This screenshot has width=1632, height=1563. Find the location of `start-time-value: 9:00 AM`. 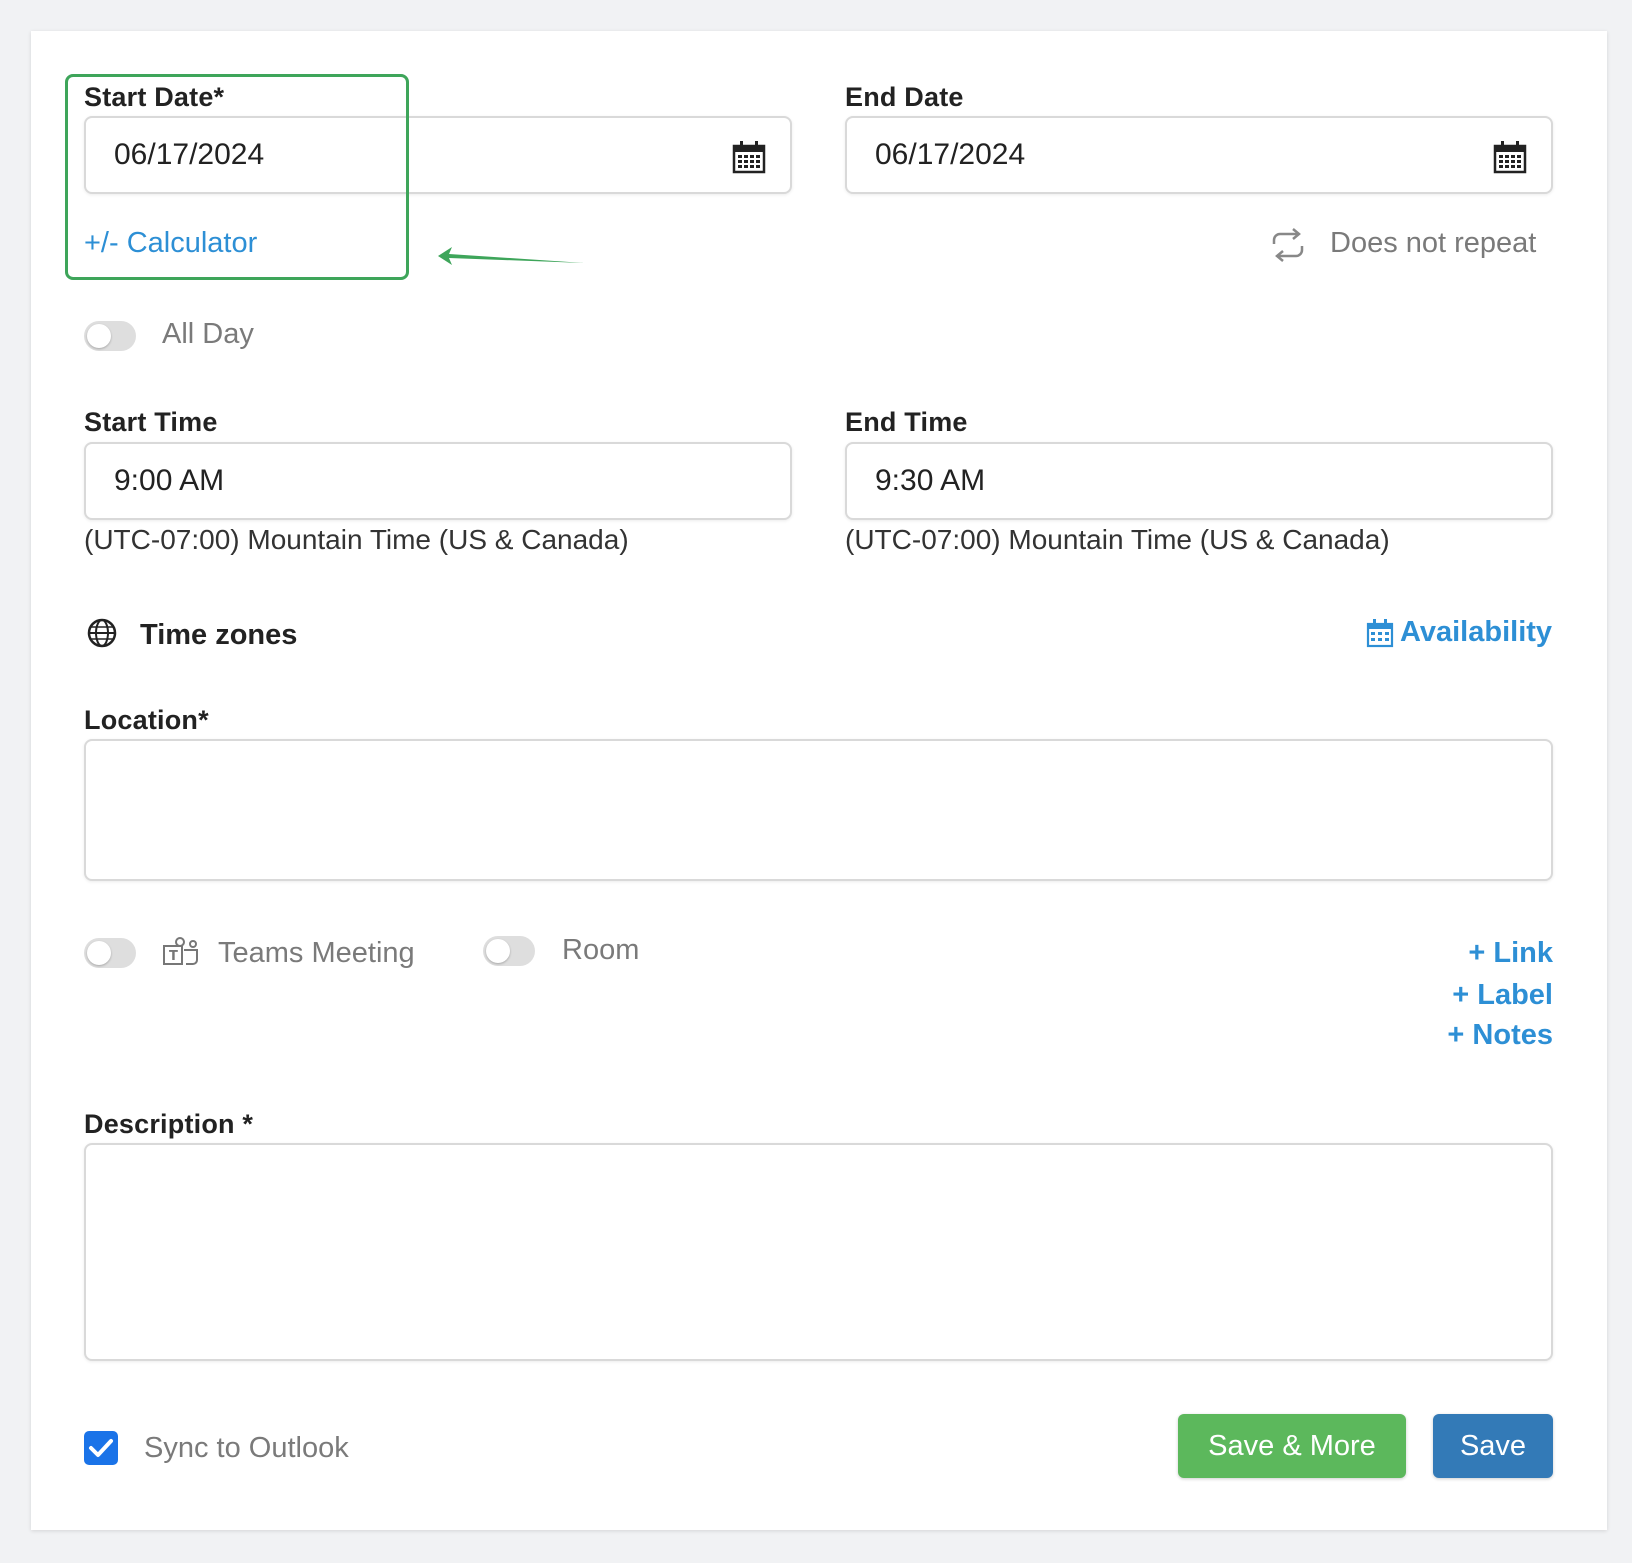

start-time-value: 9:00 AM is located at coordinates (169, 480).